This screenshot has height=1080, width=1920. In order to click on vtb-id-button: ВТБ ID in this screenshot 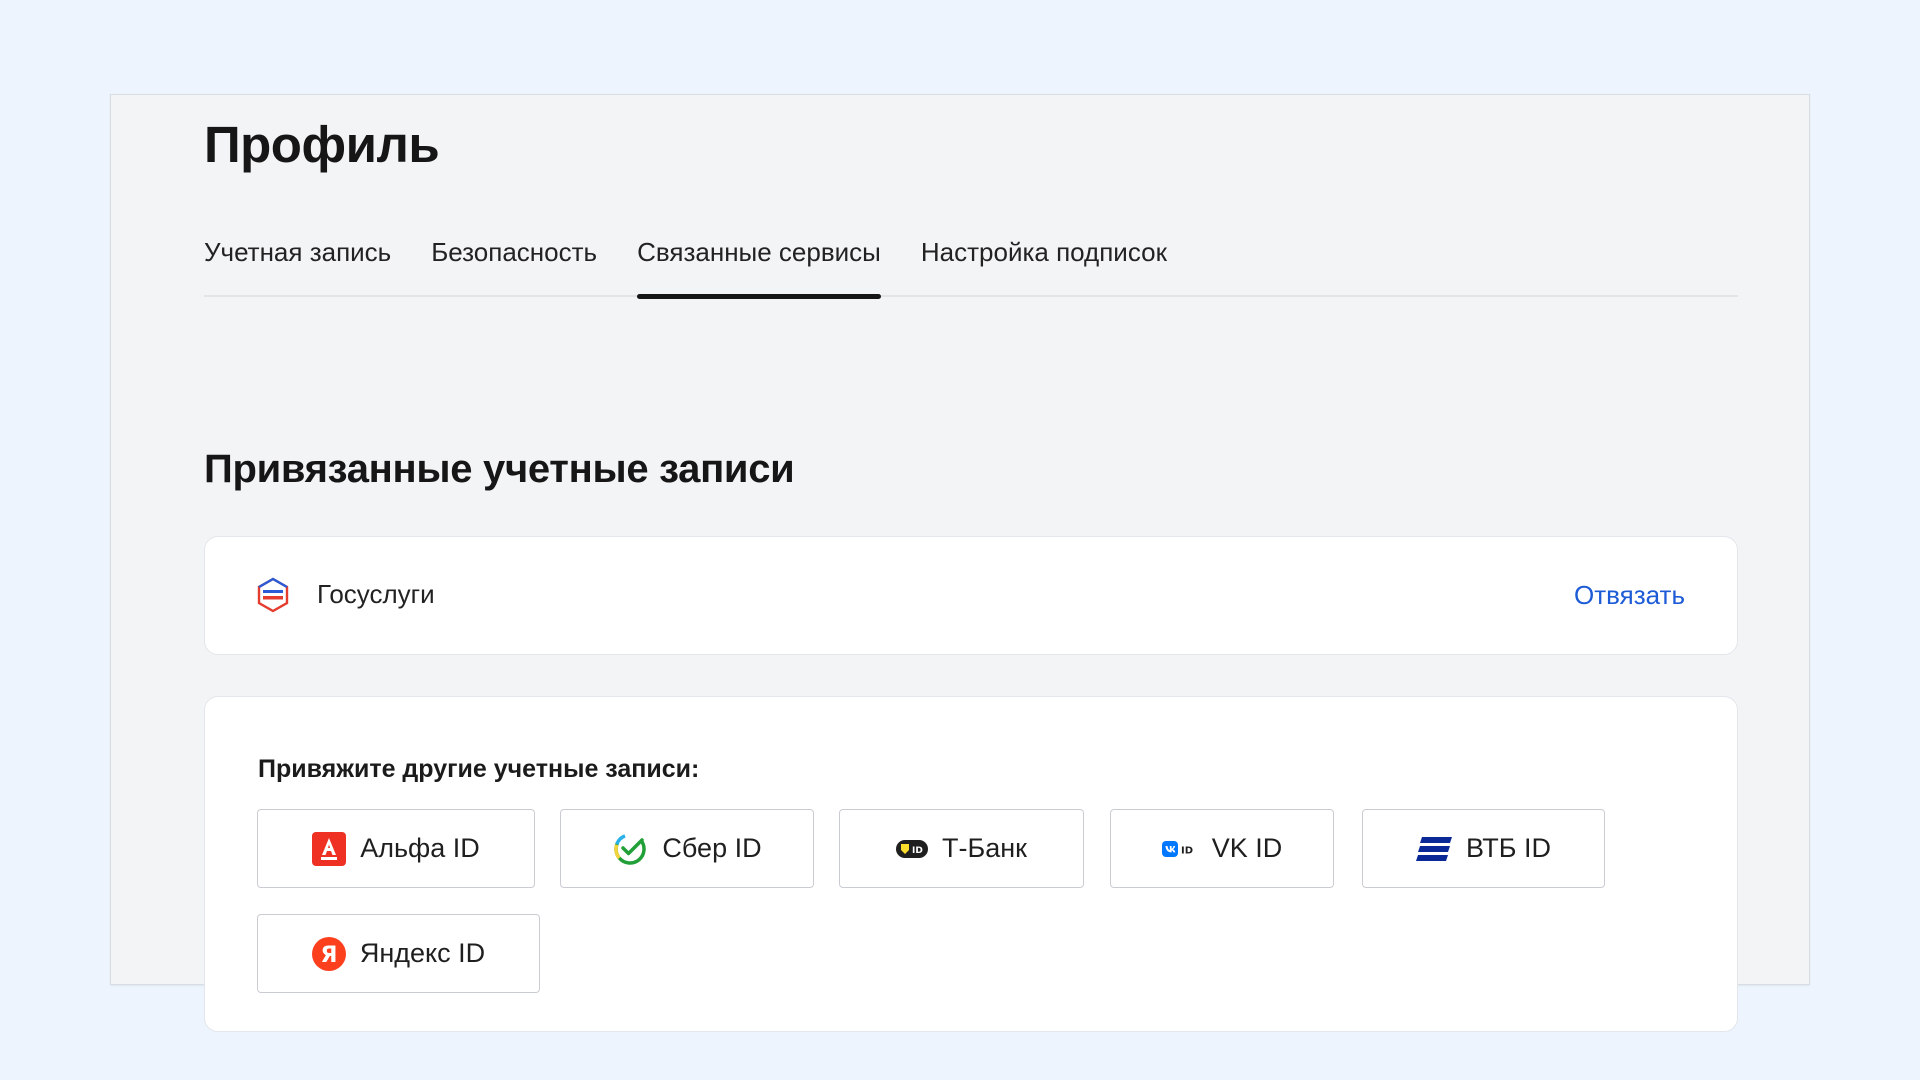, I will do `click(1483, 848)`.